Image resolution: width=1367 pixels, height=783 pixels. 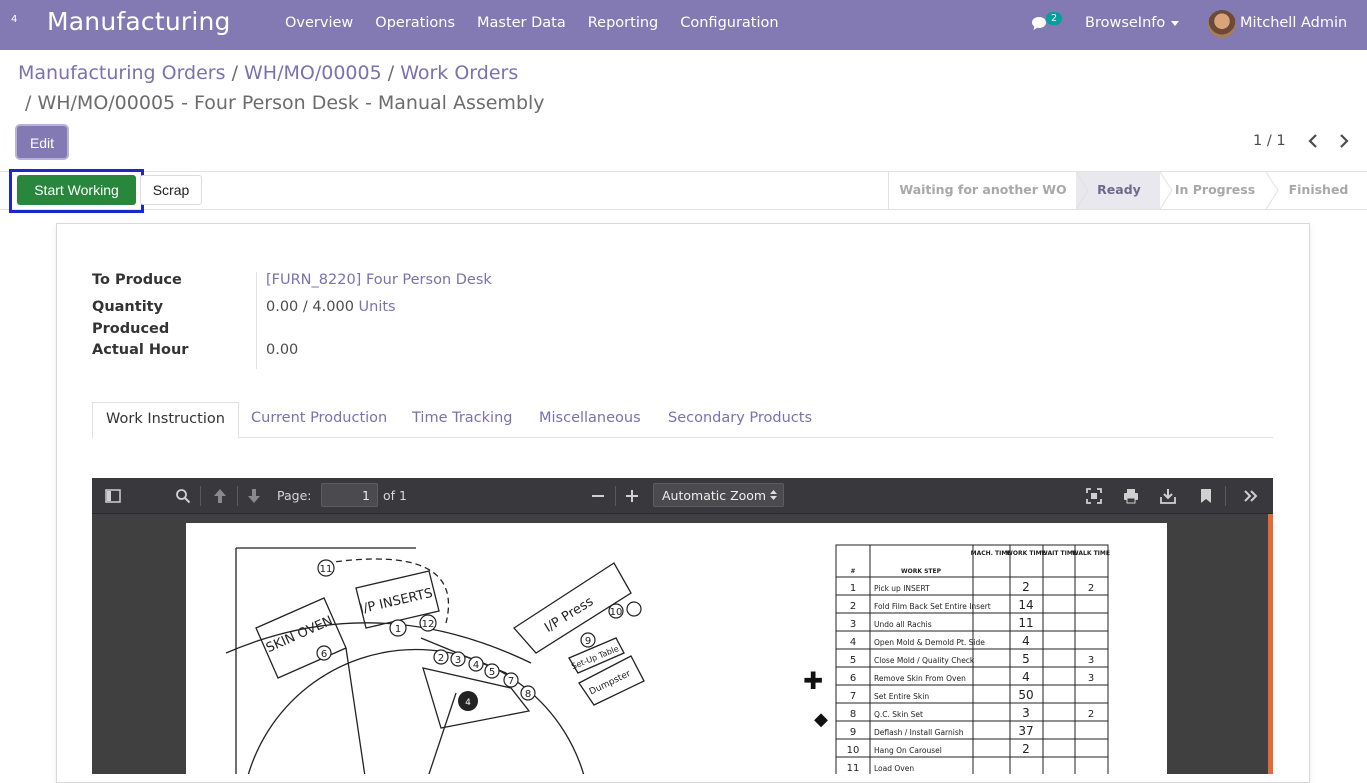 What do you see at coordinates (902, 588) in the screenshot?
I see `ws-row-step: Pick up INSERT` at bounding box center [902, 588].